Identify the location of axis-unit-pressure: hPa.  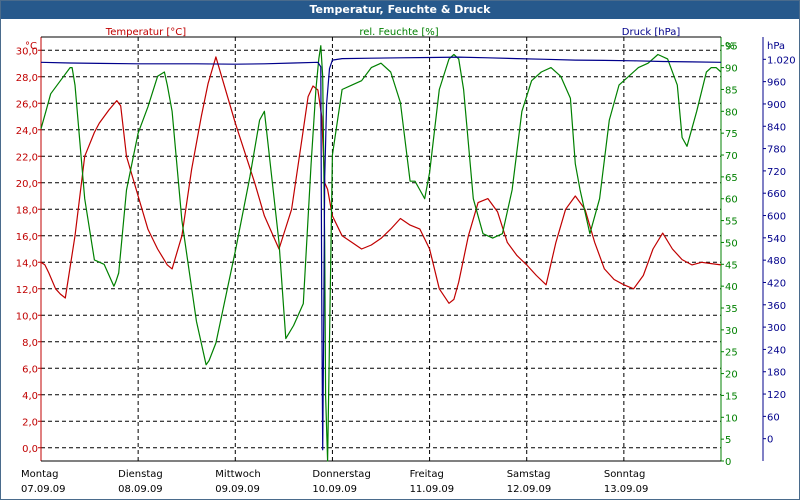
(776, 46).